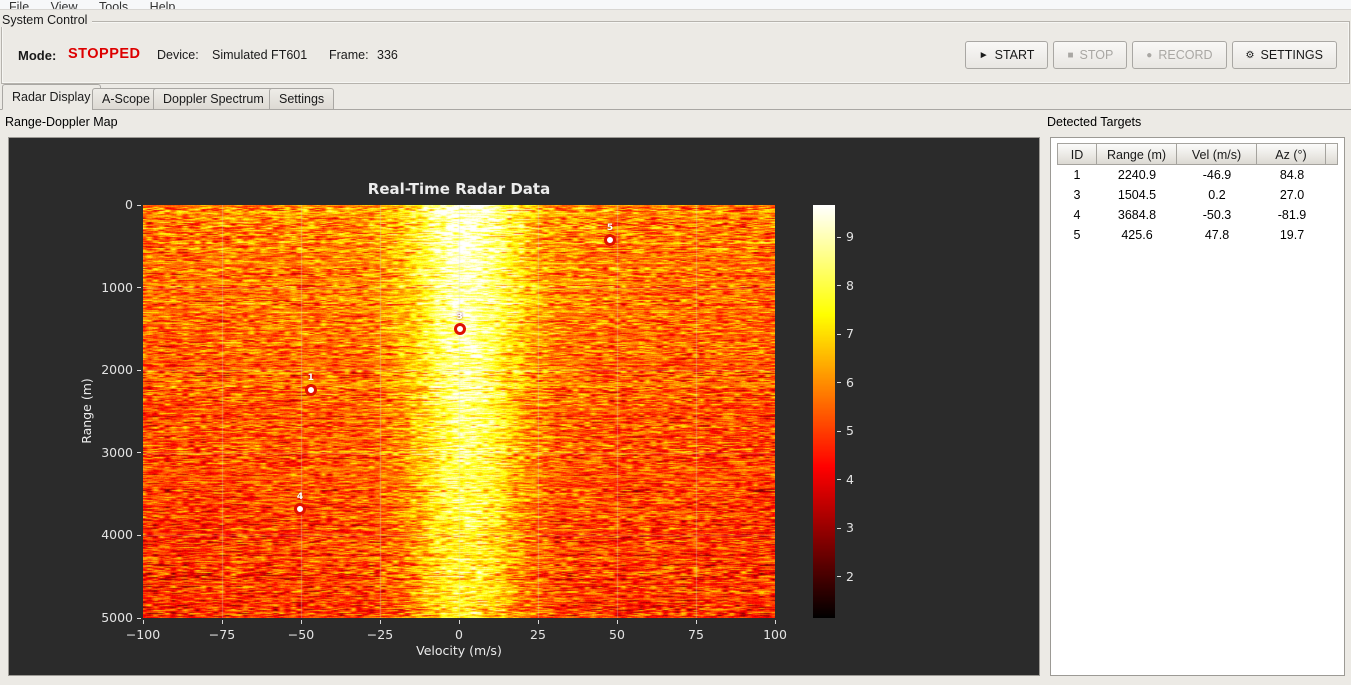 The height and width of the screenshot is (685, 1351). What do you see at coordinates (1291, 55) in the screenshot?
I see `settings-button-label: SETTINGS` at bounding box center [1291, 55].